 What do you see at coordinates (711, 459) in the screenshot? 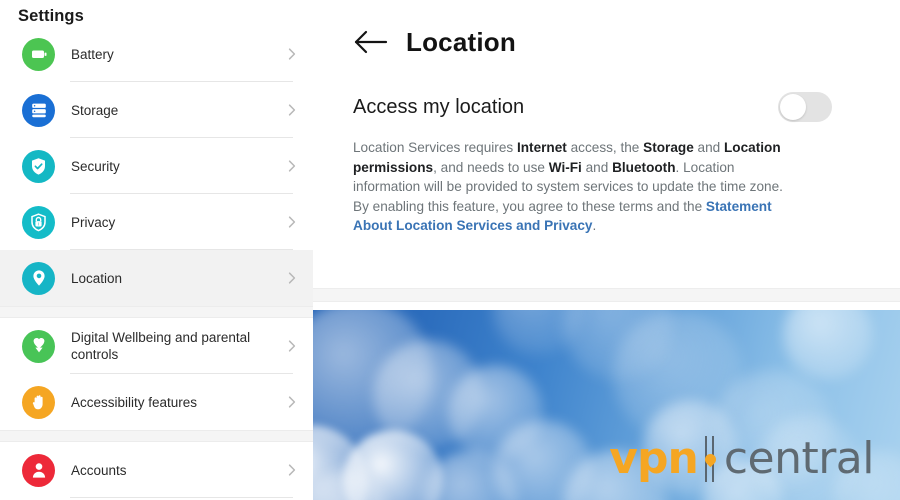
I see `vpn-pin-icon` at bounding box center [711, 459].